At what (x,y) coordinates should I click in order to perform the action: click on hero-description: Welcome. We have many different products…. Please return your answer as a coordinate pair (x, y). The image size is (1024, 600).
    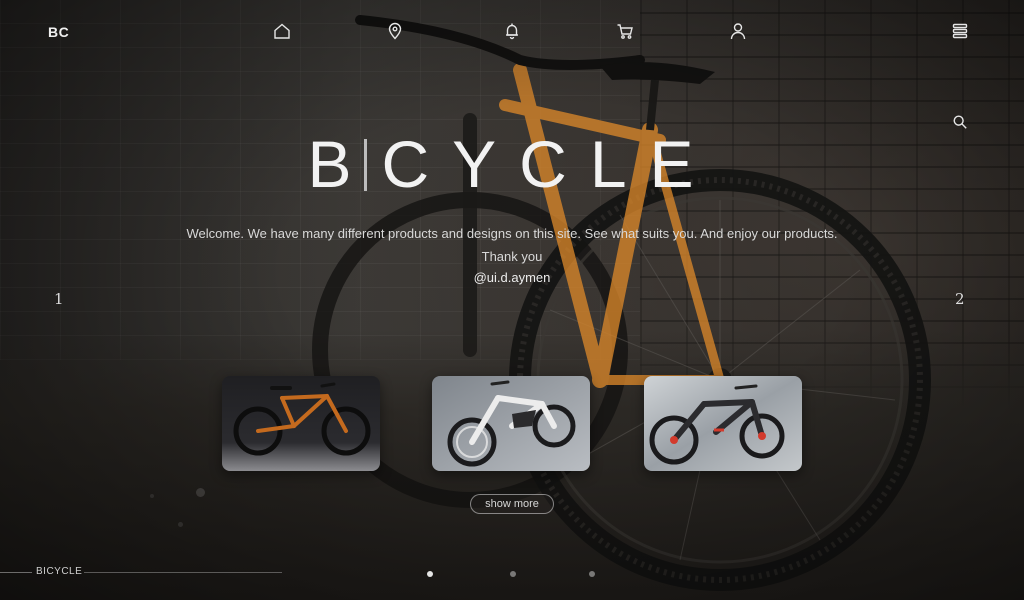
    Looking at the image, I should click on (512, 233).